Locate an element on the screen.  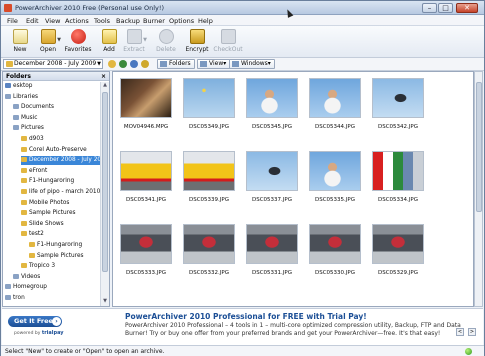
folder-tree-item: Music is located at coordinates (25, 118).